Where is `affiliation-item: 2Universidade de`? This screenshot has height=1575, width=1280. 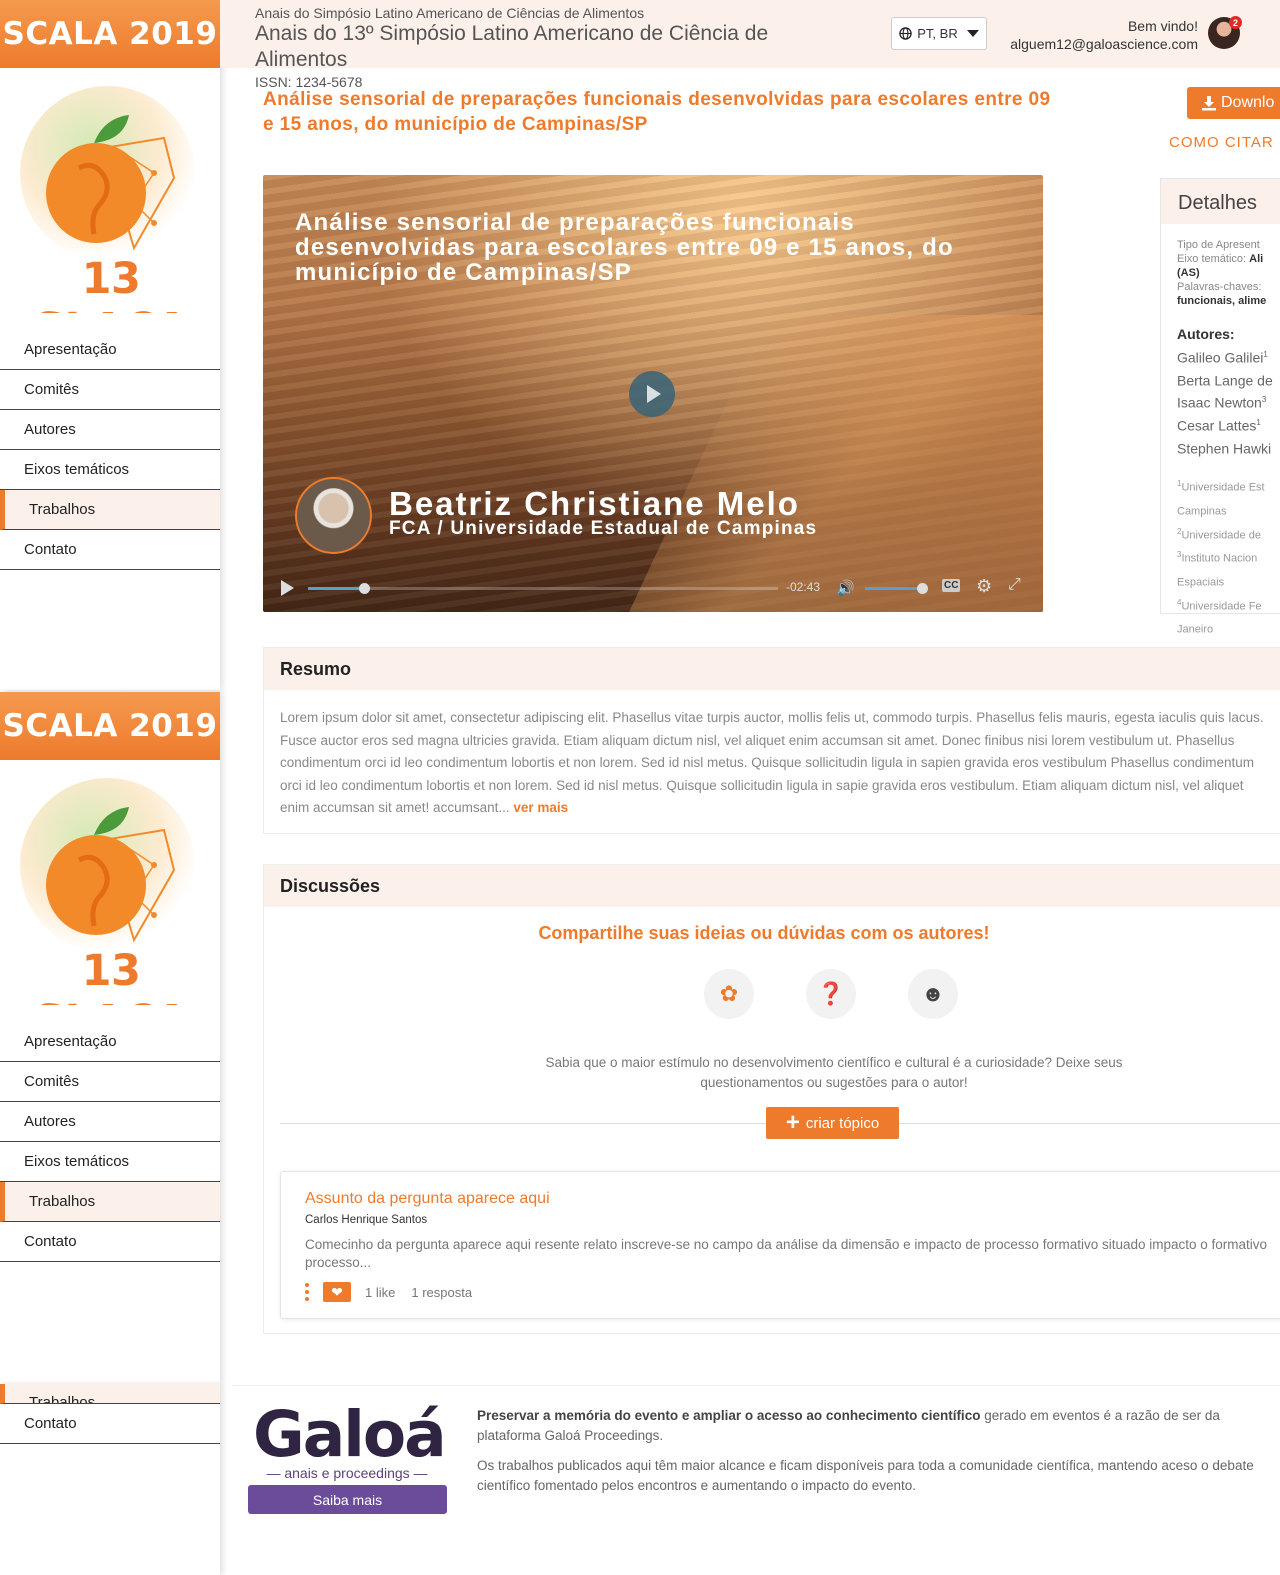
affiliation-item: 2Universidade de is located at coordinates (1228, 534).